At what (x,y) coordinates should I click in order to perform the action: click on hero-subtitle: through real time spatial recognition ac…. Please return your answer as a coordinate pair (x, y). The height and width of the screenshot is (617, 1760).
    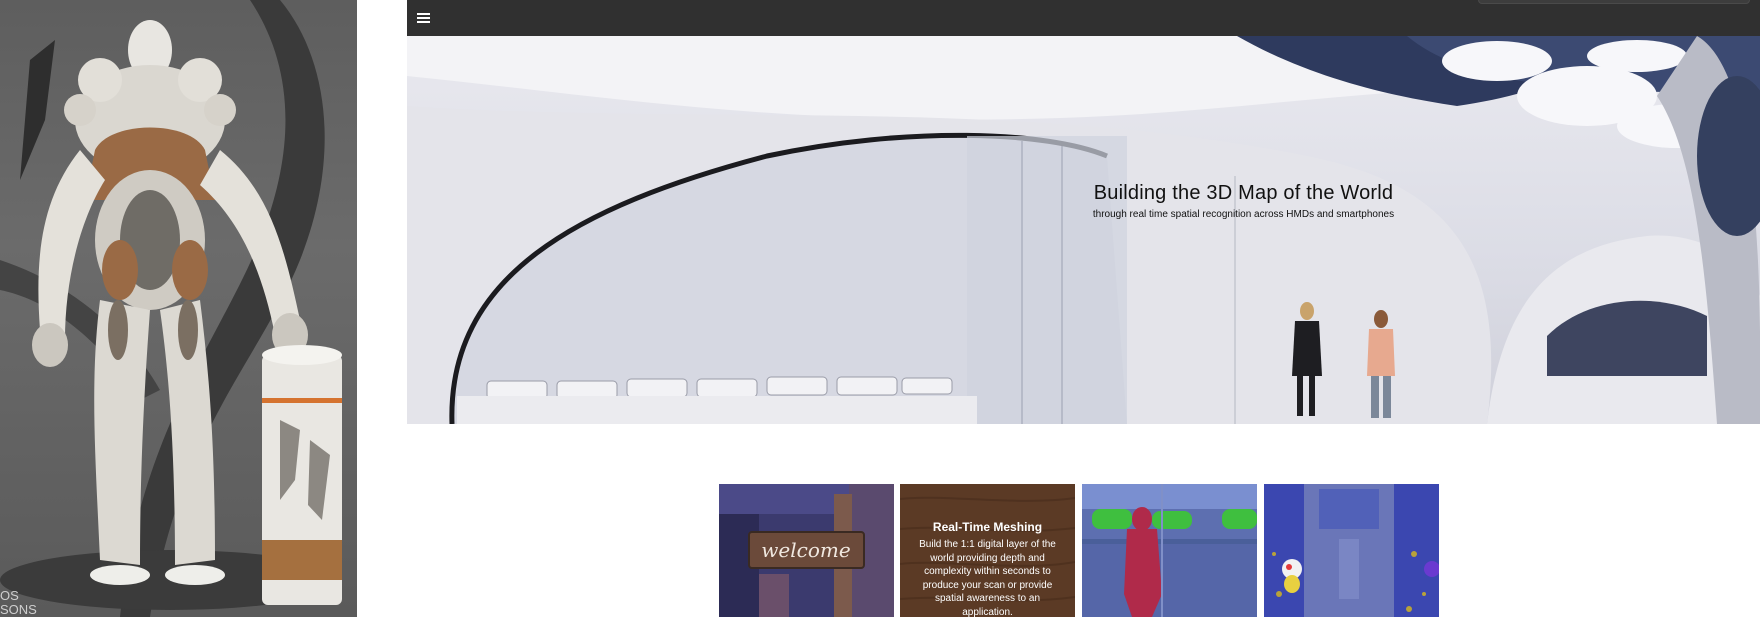
    Looking at the image, I should click on (1243, 214).